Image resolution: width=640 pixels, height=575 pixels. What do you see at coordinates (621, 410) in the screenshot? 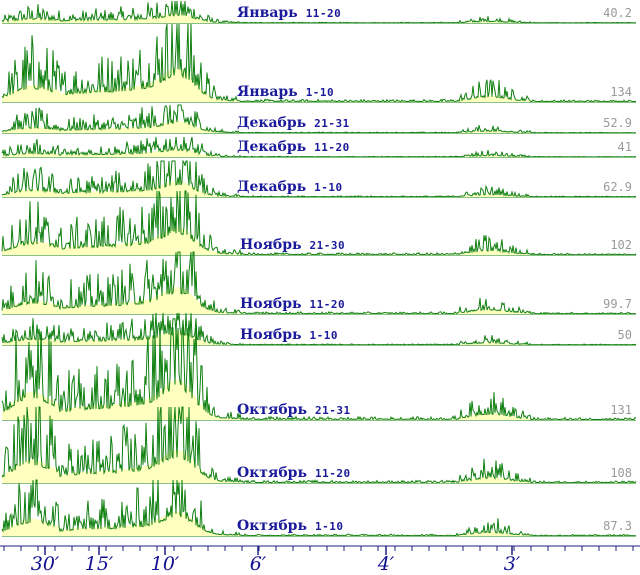
I see `row-peak-value: 131` at bounding box center [621, 410].